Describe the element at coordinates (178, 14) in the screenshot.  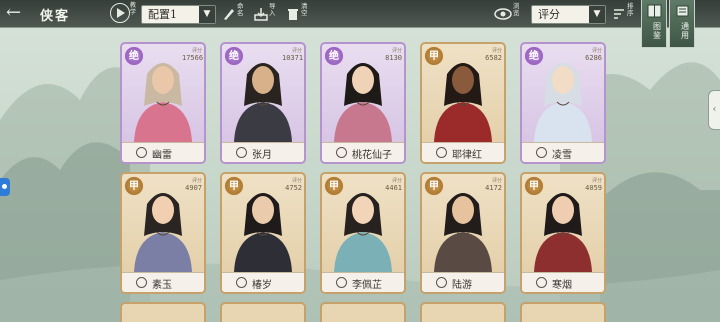
I see `config-select: 配置1 ▼` at that location.